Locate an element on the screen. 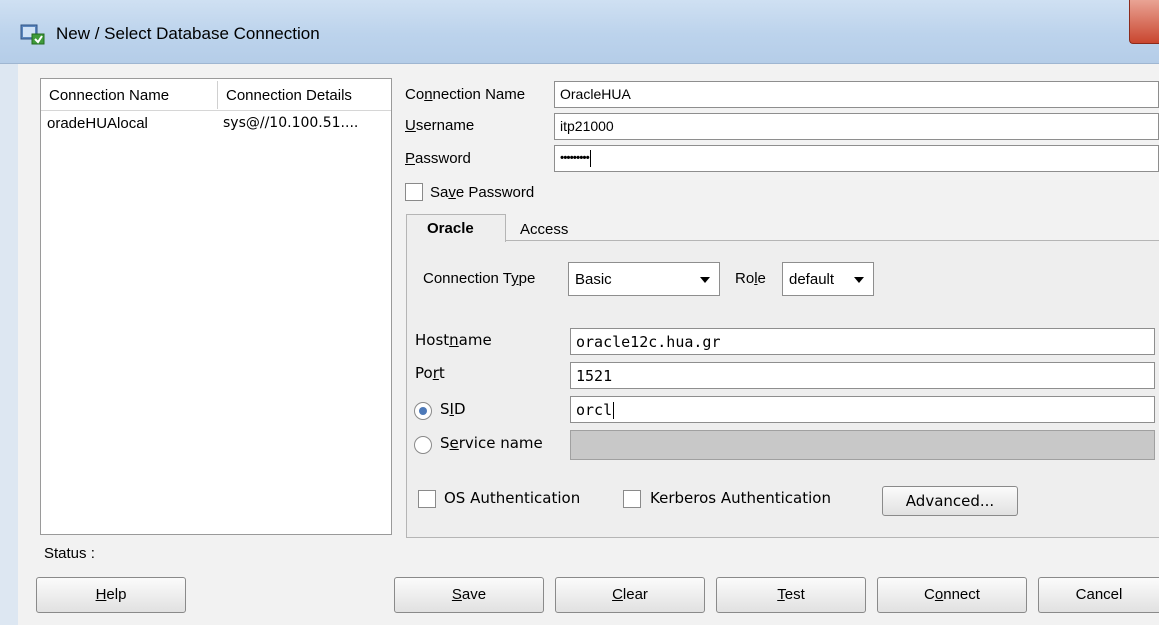 The height and width of the screenshot is (625, 1159). connection-type-select: Basic is located at coordinates (644, 279).